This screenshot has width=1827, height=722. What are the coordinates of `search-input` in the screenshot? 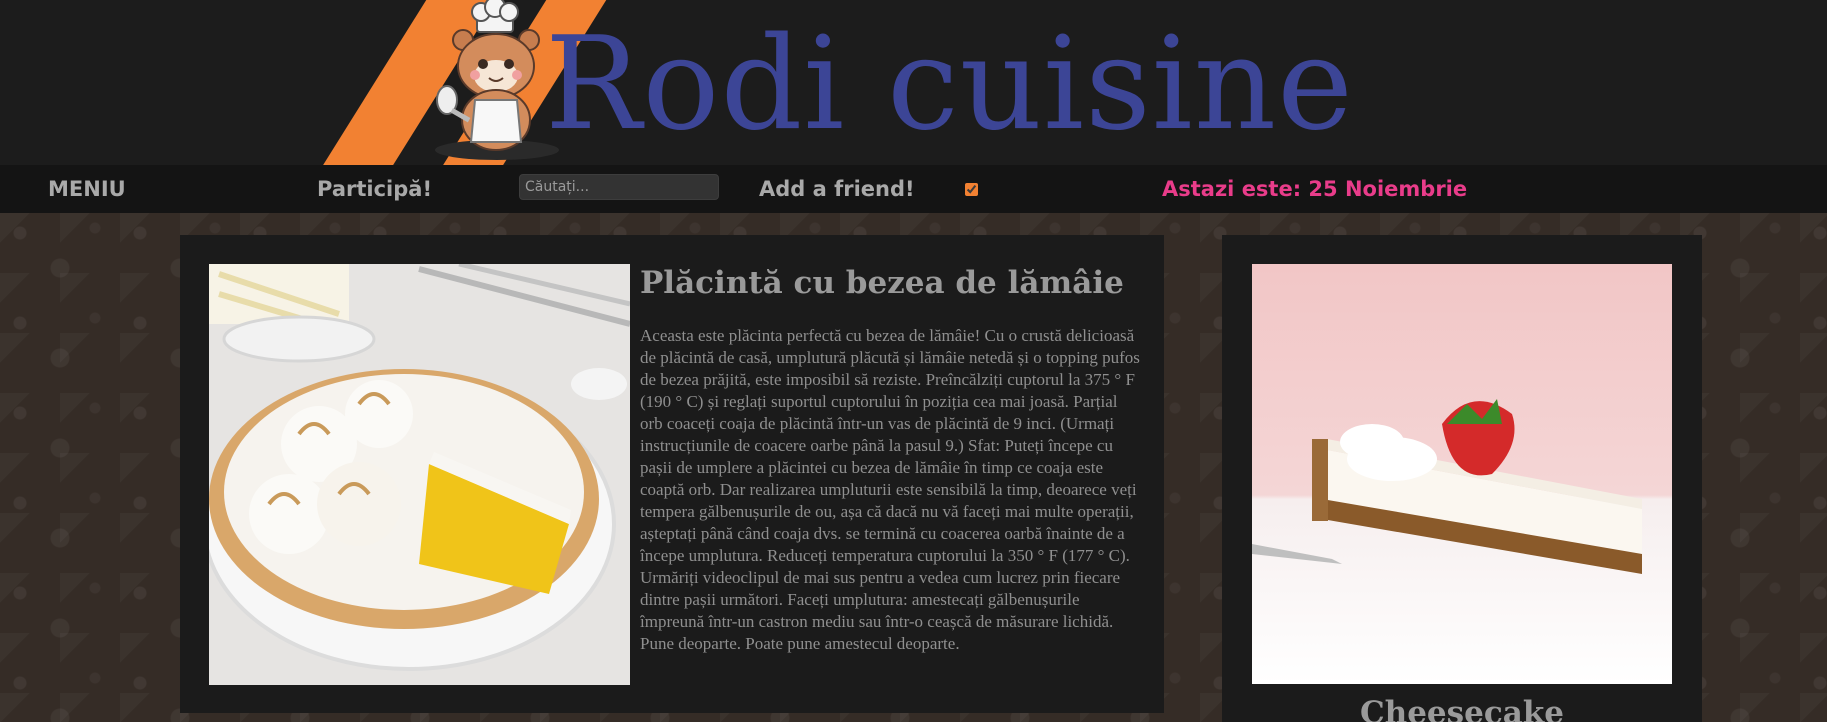 It's located at (619, 187).